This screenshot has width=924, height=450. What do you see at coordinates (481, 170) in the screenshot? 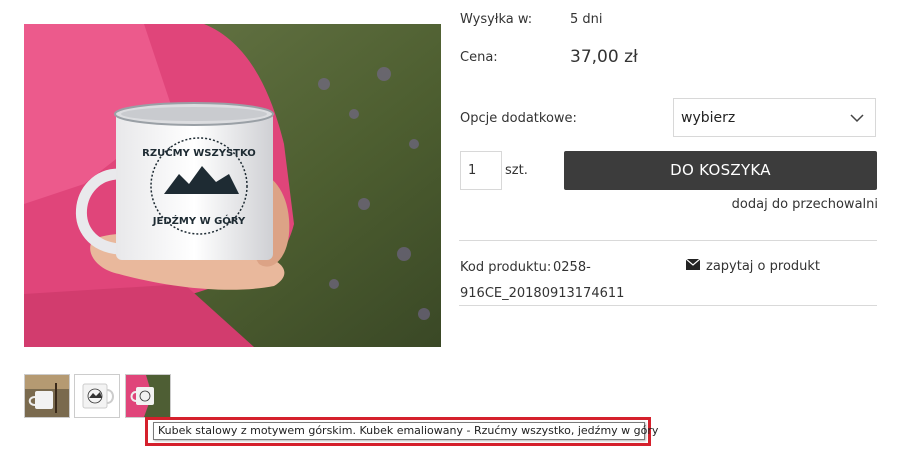
I see `quantity-input: 1` at bounding box center [481, 170].